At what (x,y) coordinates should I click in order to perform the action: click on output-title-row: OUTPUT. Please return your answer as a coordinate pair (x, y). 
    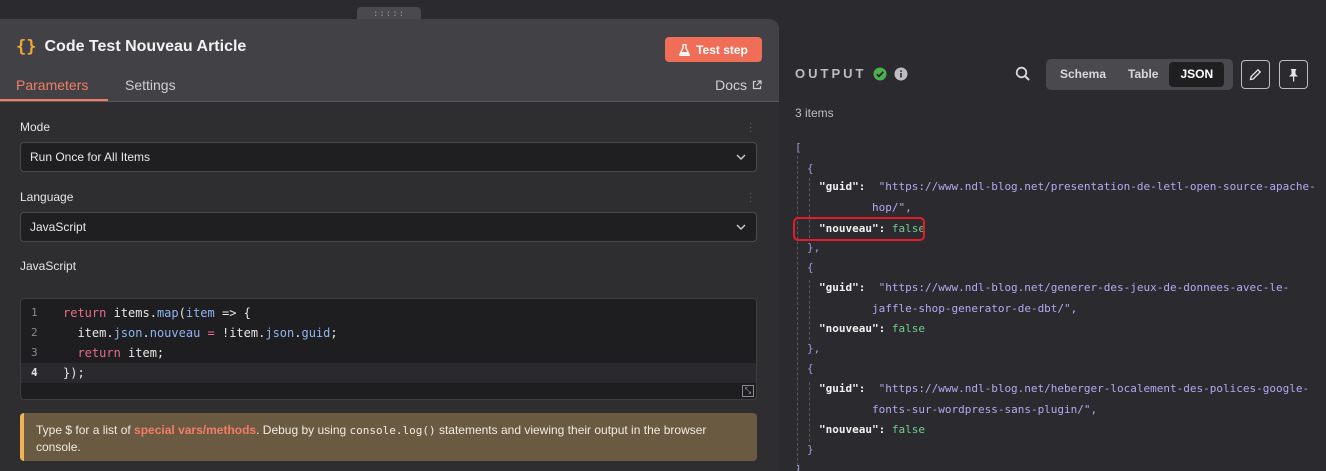
    Looking at the image, I should click on (851, 73).